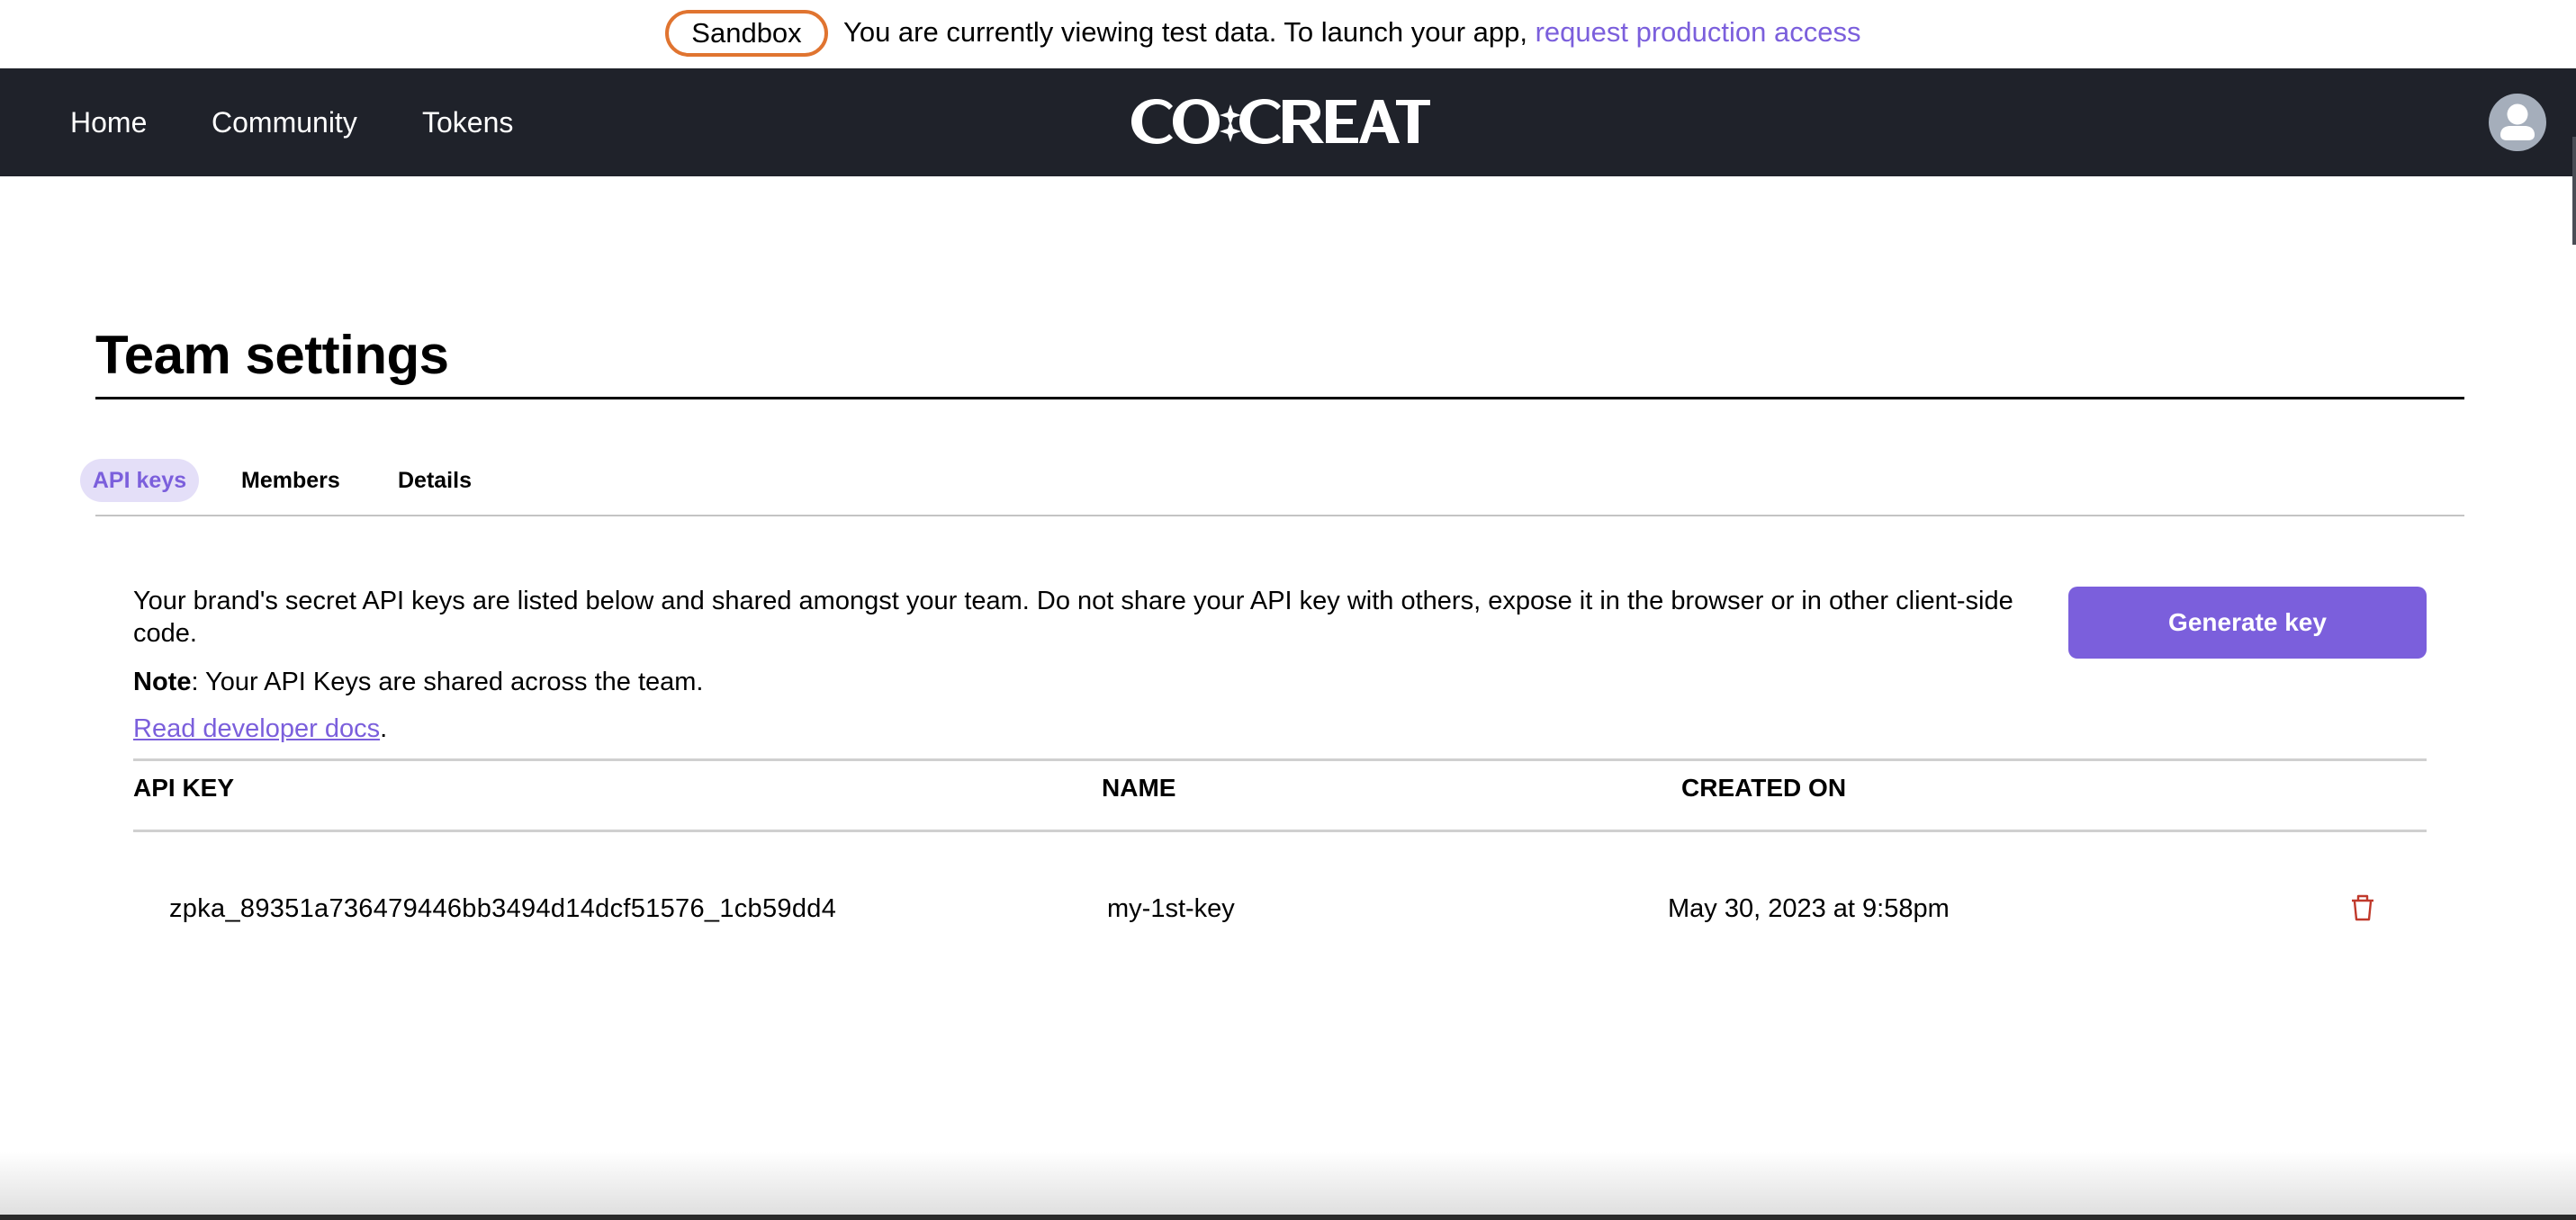 The height and width of the screenshot is (1220, 2576). I want to click on docs-suffix: ., so click(384, 728).